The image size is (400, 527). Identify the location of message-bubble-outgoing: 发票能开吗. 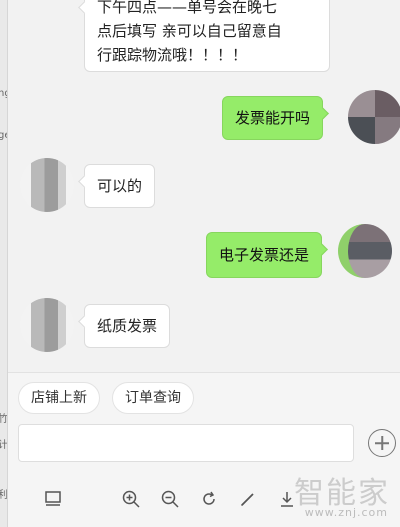
(273, 118).